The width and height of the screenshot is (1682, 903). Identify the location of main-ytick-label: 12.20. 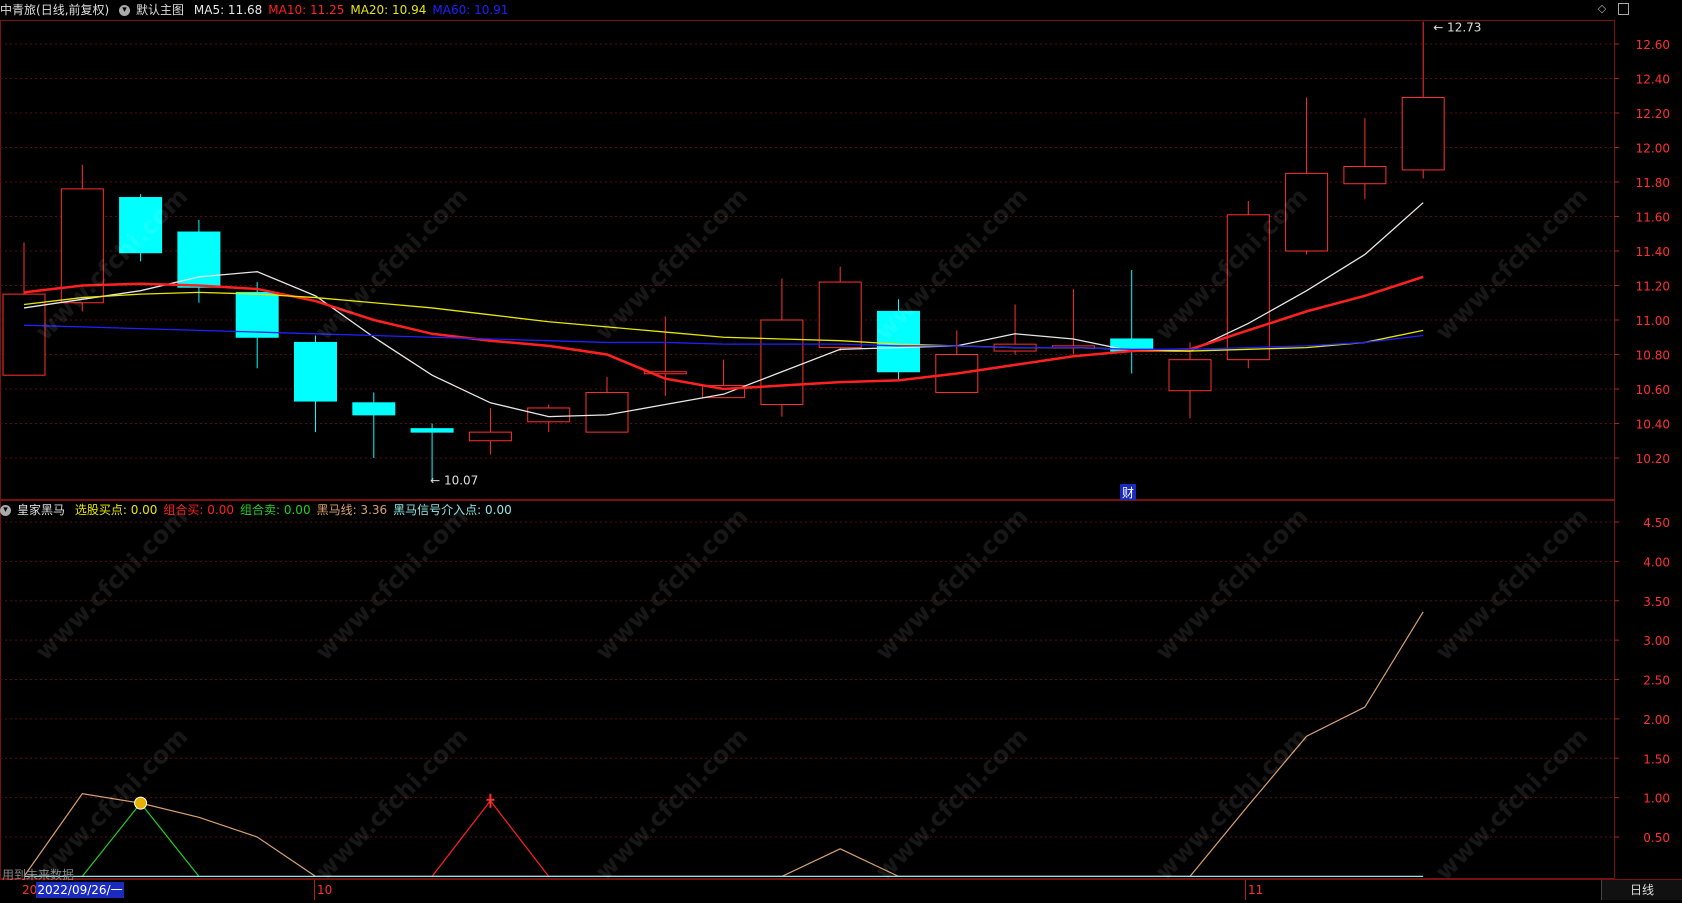
(1653, 114).